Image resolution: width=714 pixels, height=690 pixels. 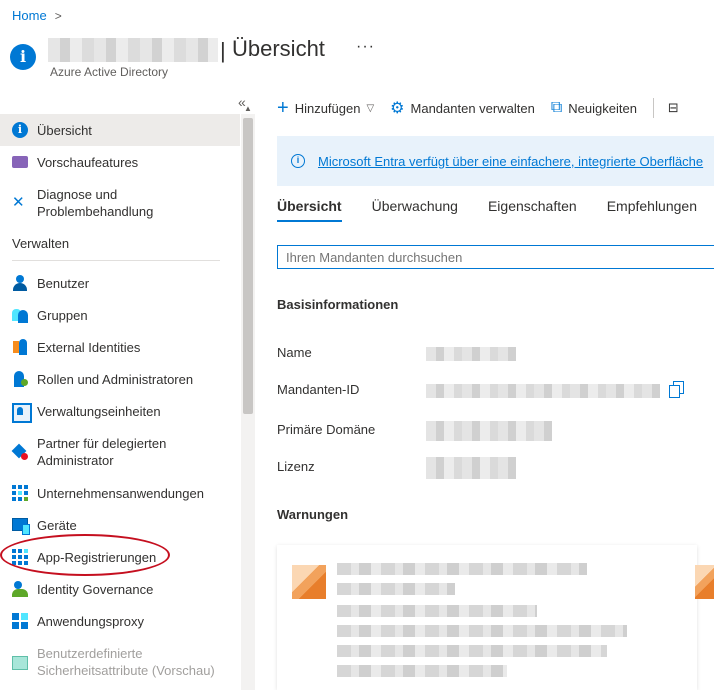 What do you see at coordinates (673, 108) in the screenshot?
I see `overflow-toolbar-icon: ⊟` at bounding box center [673, 108].